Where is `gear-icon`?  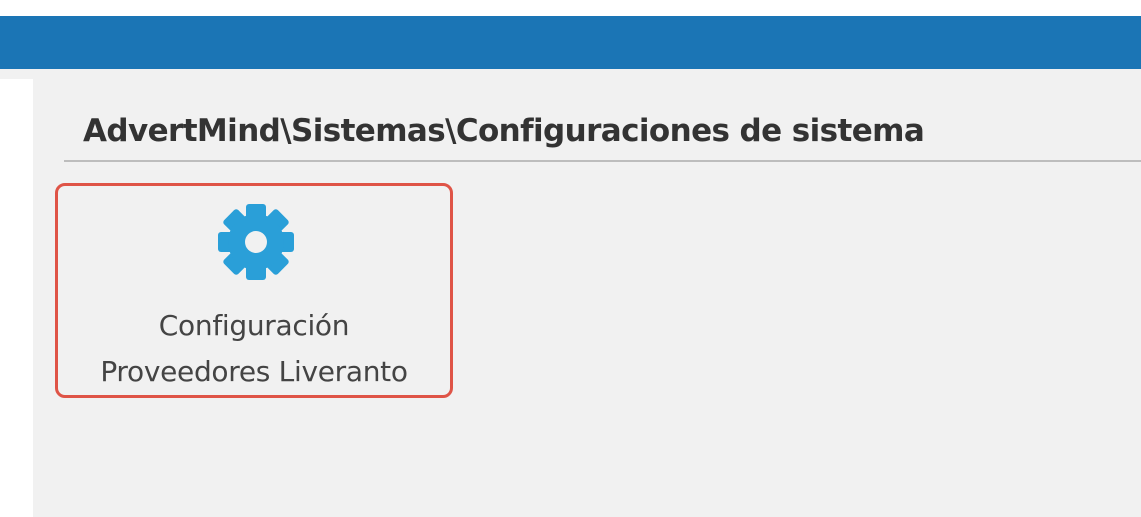
gear-icon is located at coordinates (256, 242).